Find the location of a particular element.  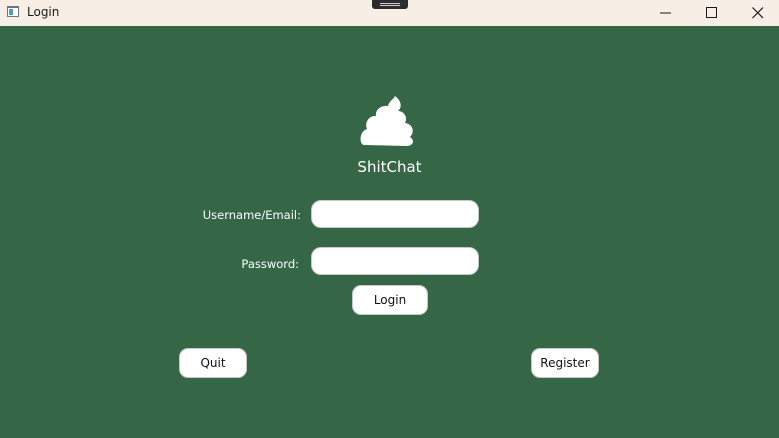

pile-icon is located at coordinates (387, 121).